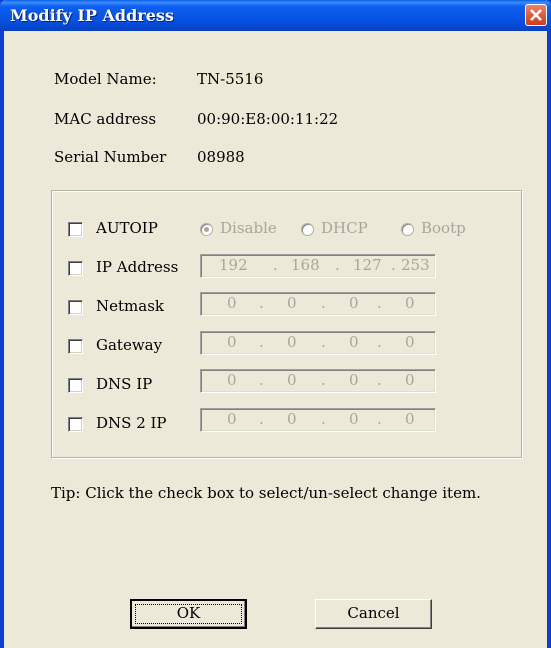  What do you see at coordinates (407, 229) in the screenshot?
I see `radio-bootp` at bounding box center [407, 229].